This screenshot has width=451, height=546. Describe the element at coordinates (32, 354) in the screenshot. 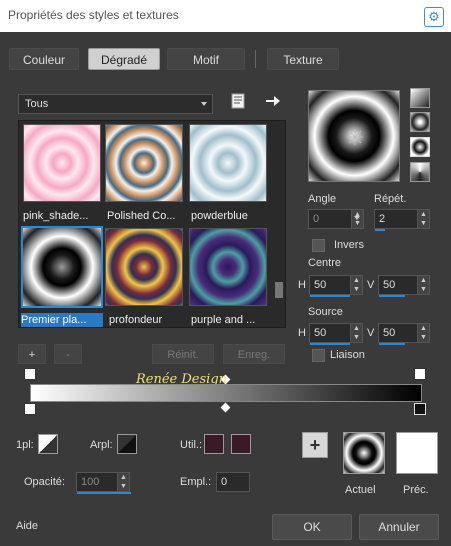

I see `add-gradient-button: +` at that location.